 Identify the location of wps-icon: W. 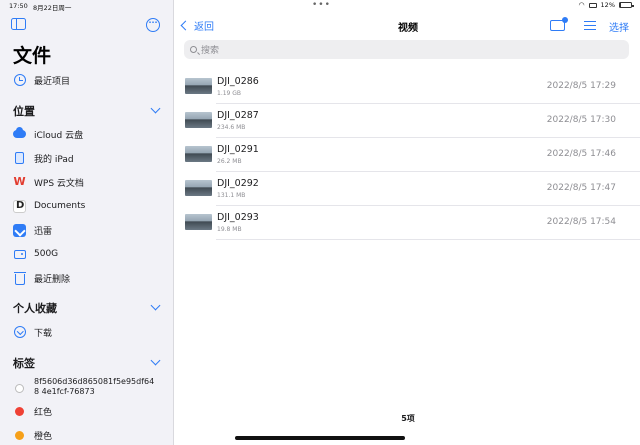
(19, 181).